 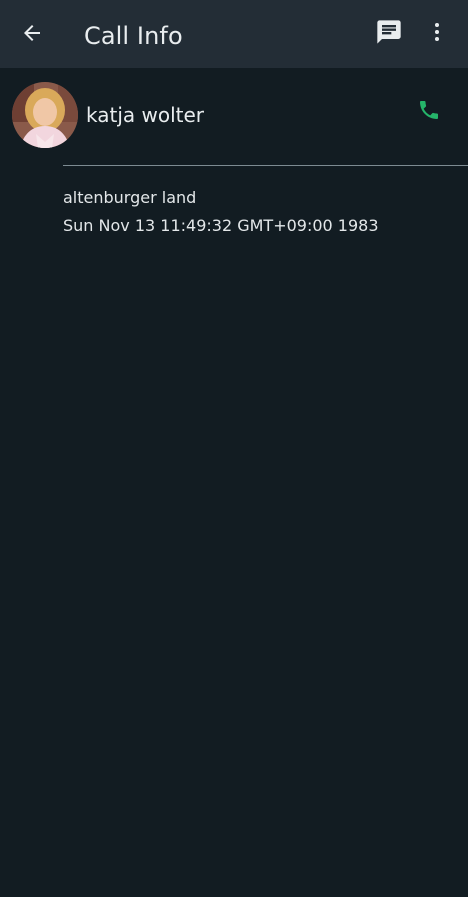 I want to click on more-options-button, so click(x=437, y=34).